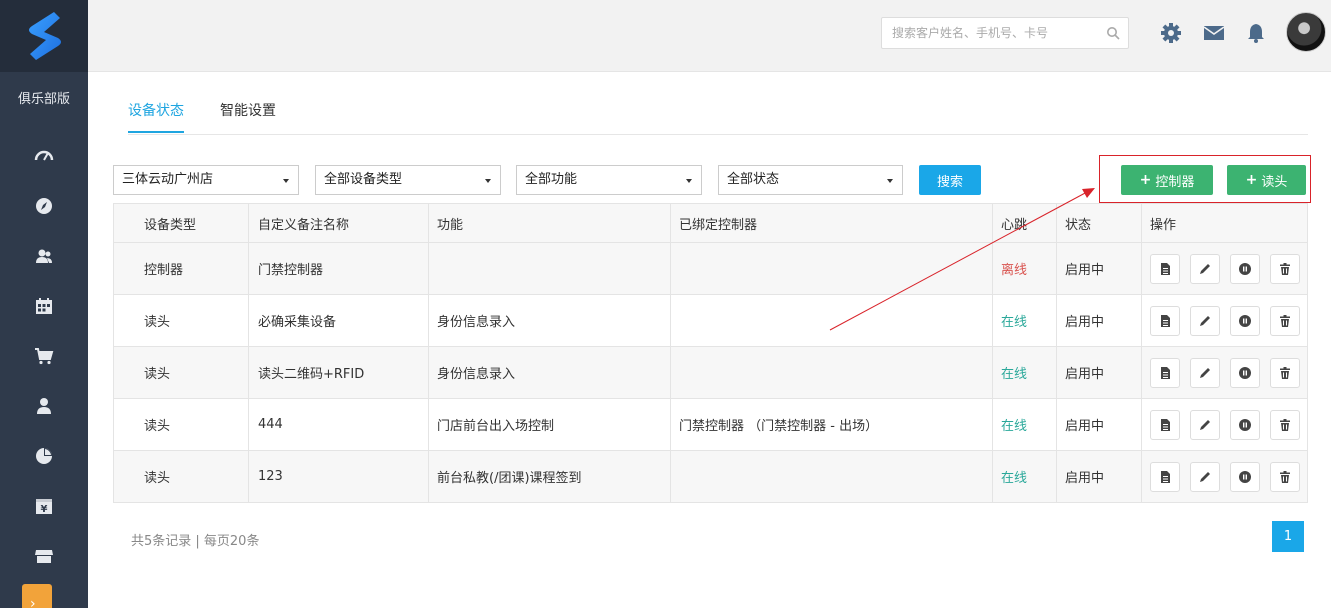  Describe the element at coordinates (44, 456) in the screenshot. I see `sidebar-item-reports` at that location.